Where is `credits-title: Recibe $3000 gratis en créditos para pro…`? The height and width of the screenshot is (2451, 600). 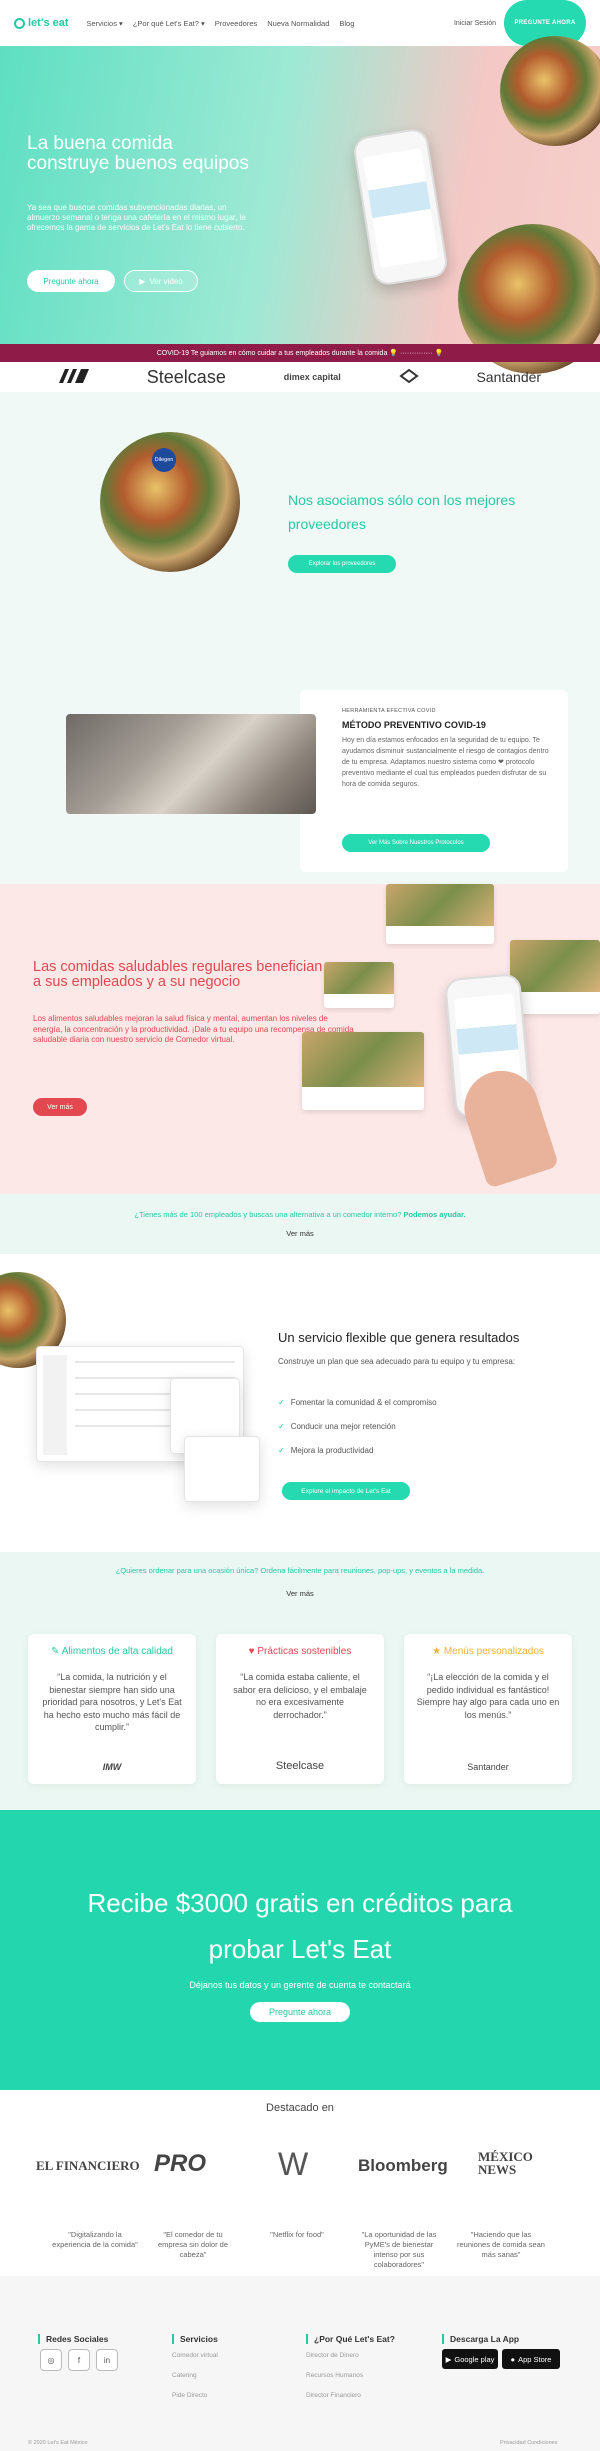 credits-title: Recibe $3000 gratis en créditos para pro… is located at coordinates (300, 1926).